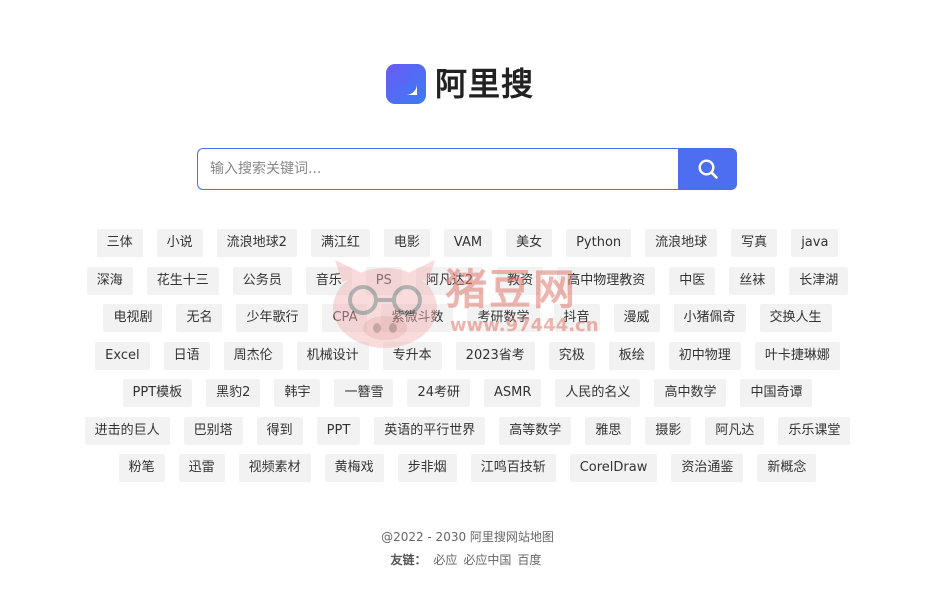  I want to click on hot-tag: 韩宇, so click(297, 393).